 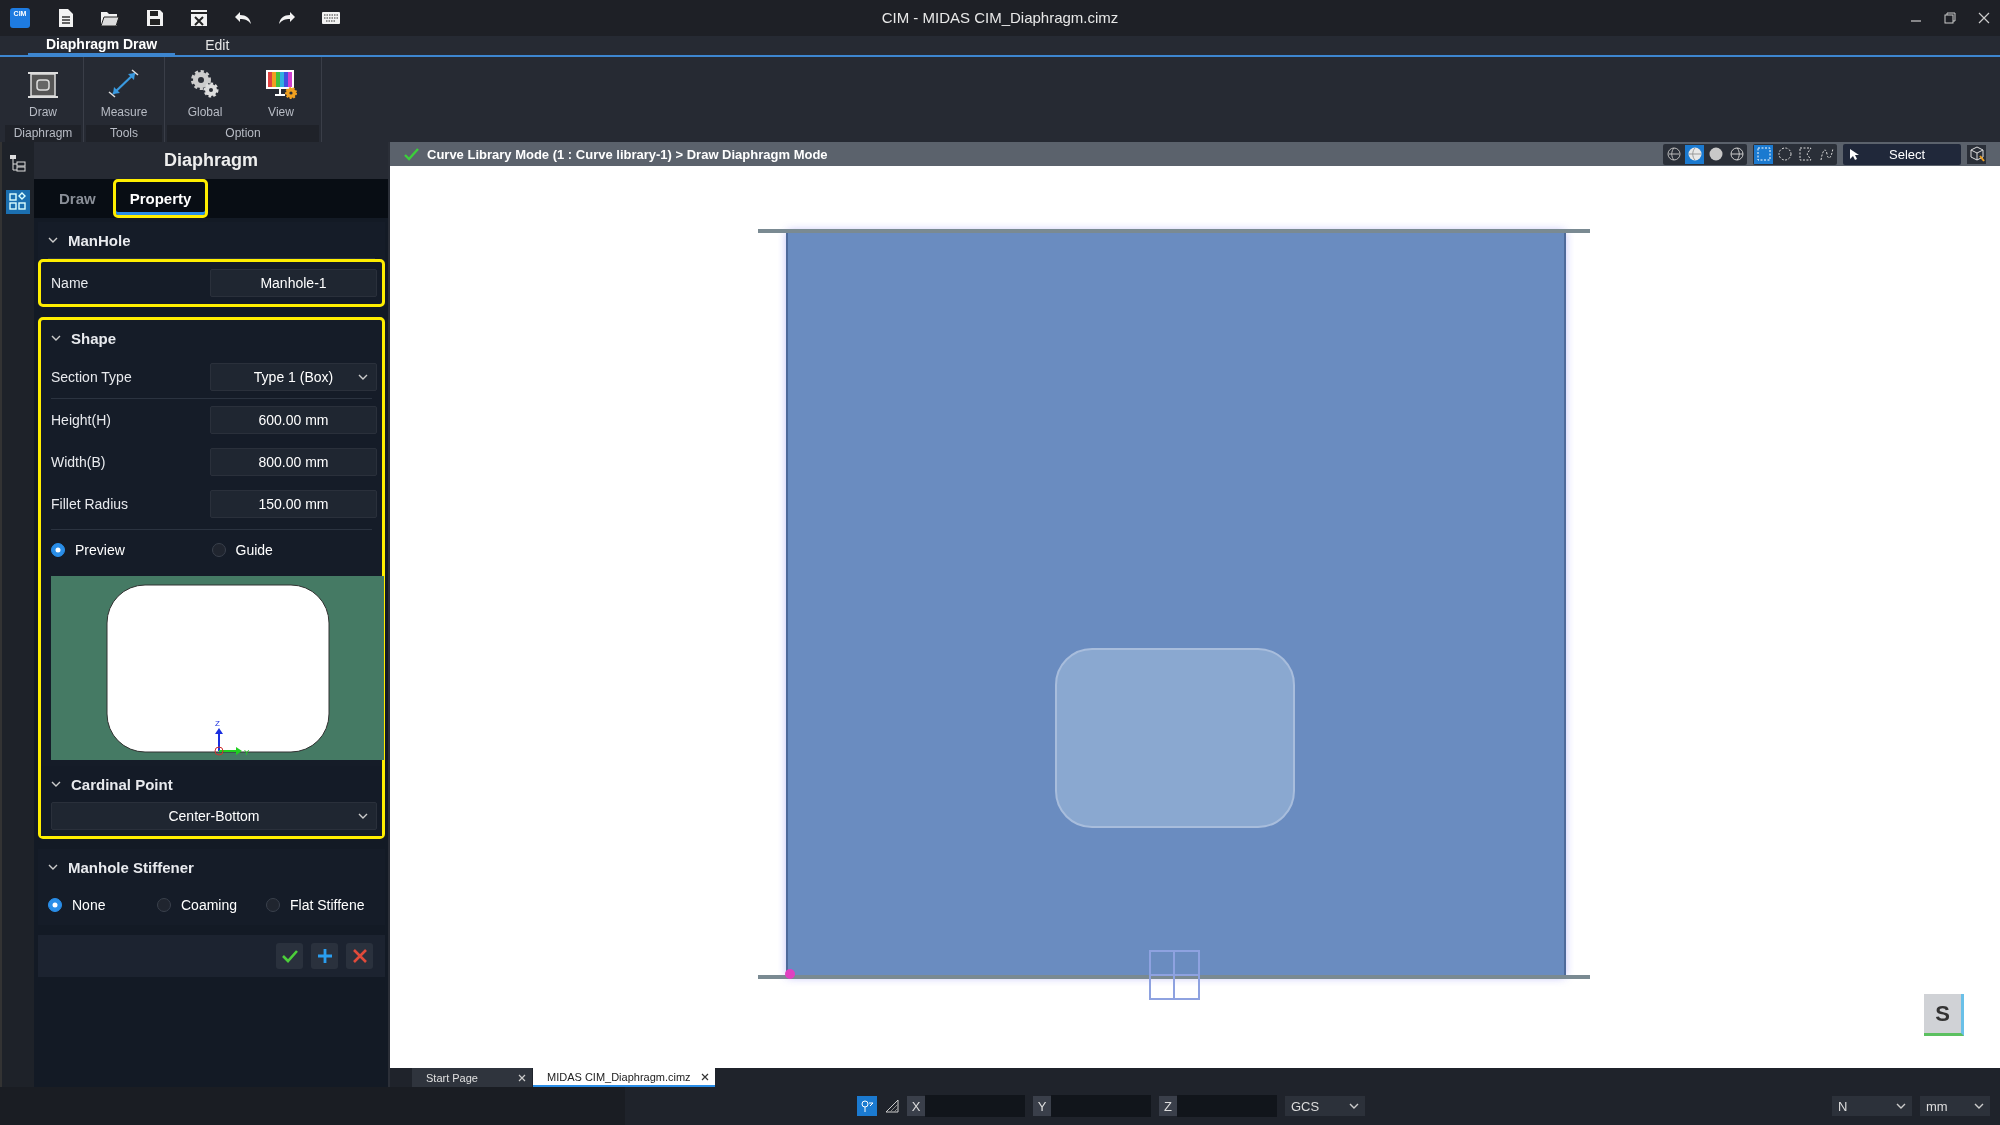 I want to click on save-icon, so click(x=155, y=18).